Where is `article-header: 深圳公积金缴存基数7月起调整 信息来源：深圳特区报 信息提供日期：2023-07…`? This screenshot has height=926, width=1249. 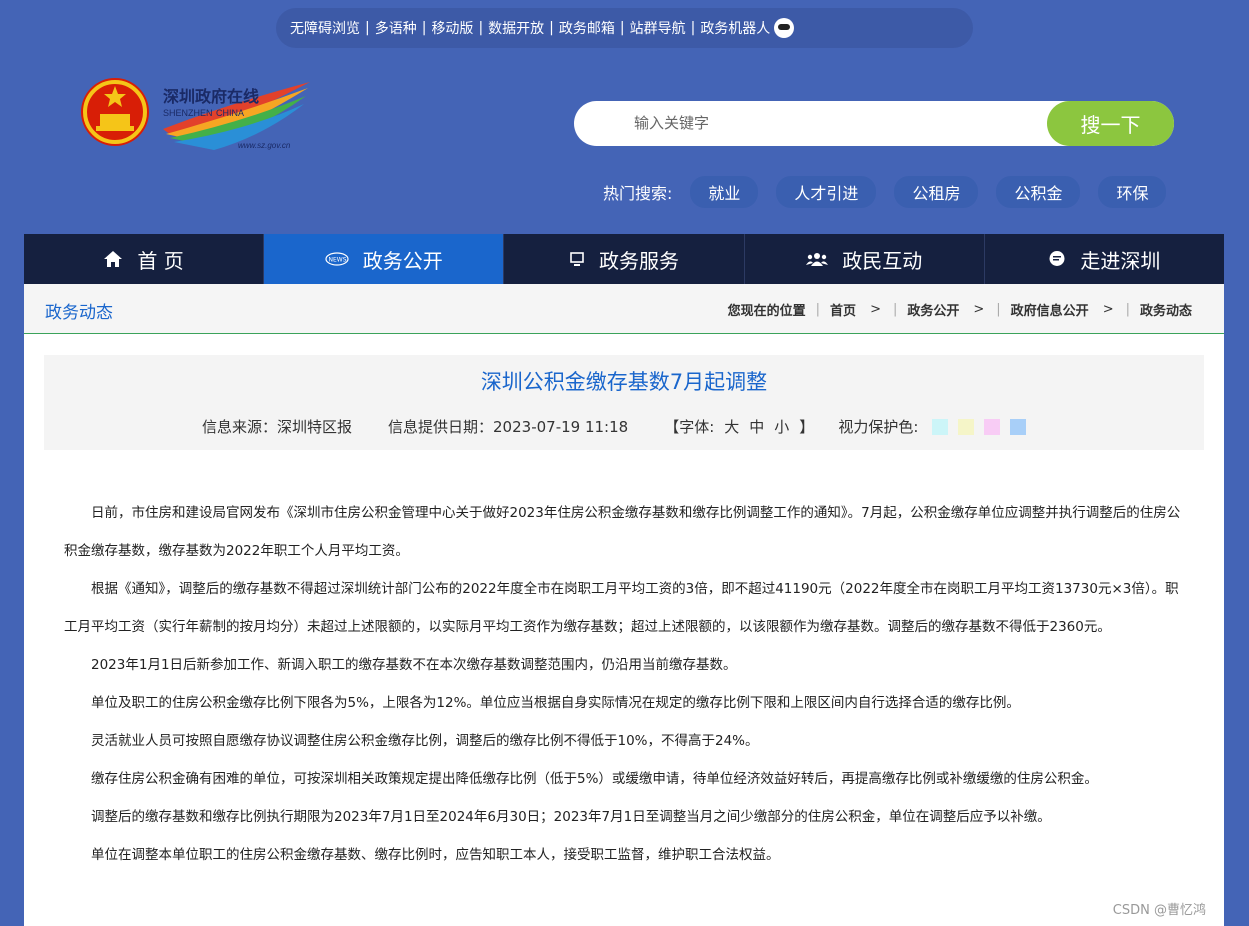 article-header: 深圳公积金缴存基数7月起调整 信息来源：深圳特区报 信息提供日期：2023-07… is located at coordinates (624, 402).